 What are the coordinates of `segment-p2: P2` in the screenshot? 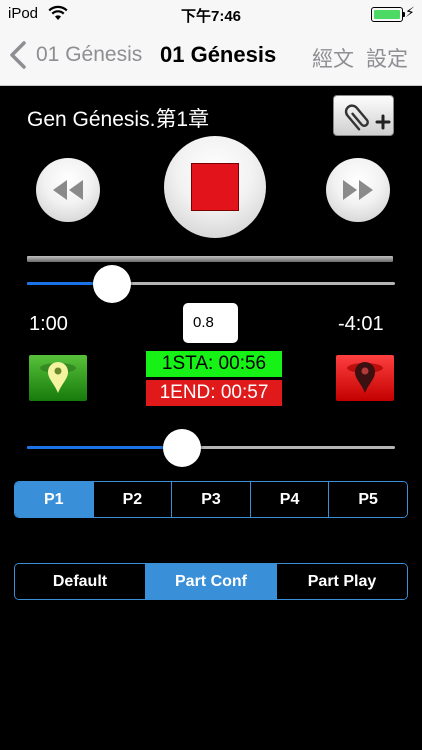 It's located at (132, 499).